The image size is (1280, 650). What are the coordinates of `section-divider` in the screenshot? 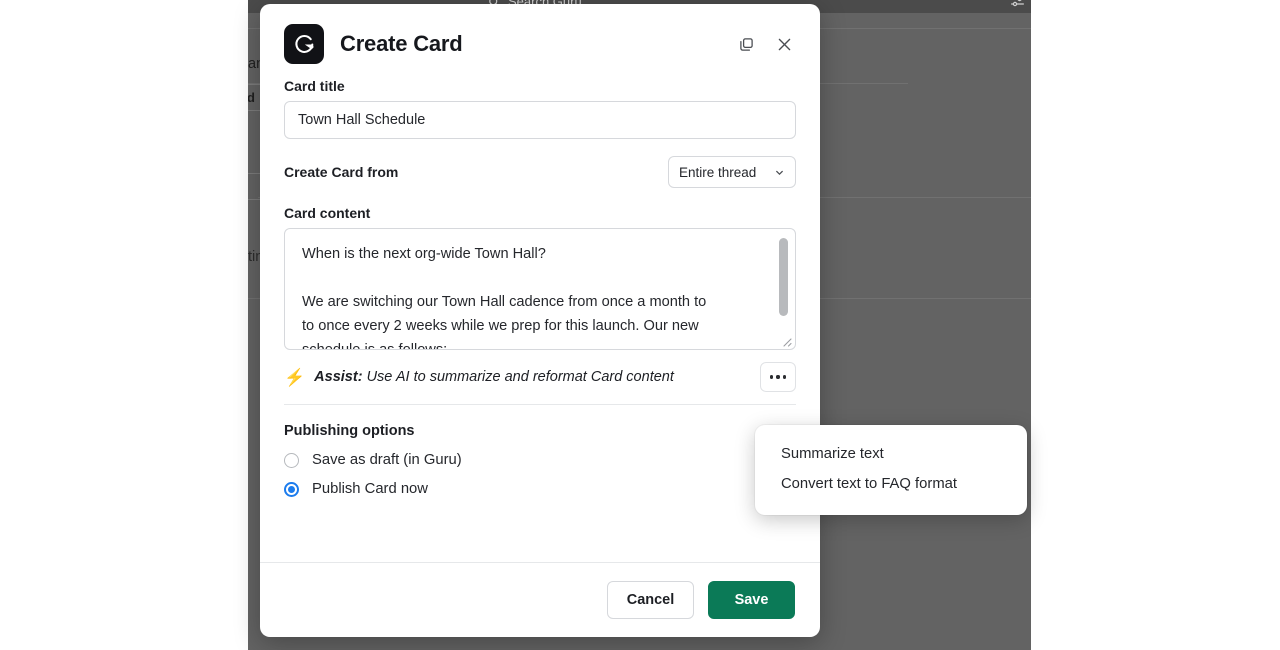 It's located at (540, 404).